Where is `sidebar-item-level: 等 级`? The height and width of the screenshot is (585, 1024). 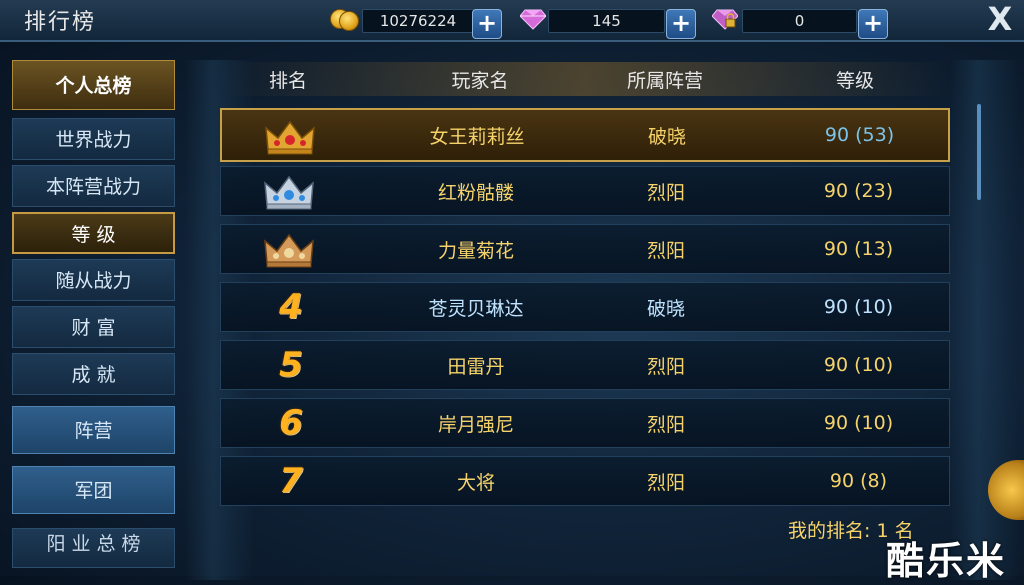
sidebar-item-level: 等 级 is located at coordinates (93, 233).